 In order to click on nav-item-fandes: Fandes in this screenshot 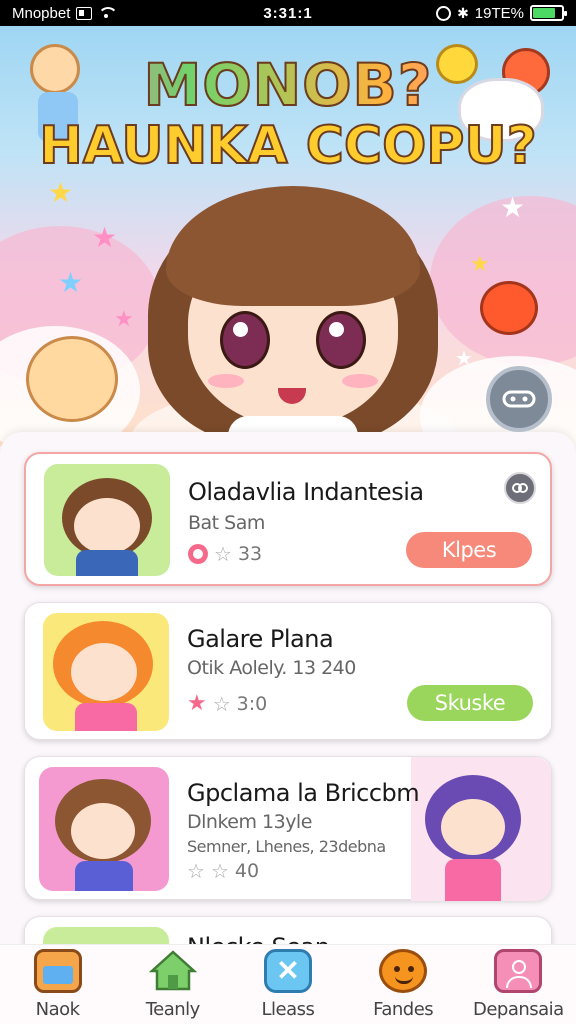, I will do `click(403, 984)`.